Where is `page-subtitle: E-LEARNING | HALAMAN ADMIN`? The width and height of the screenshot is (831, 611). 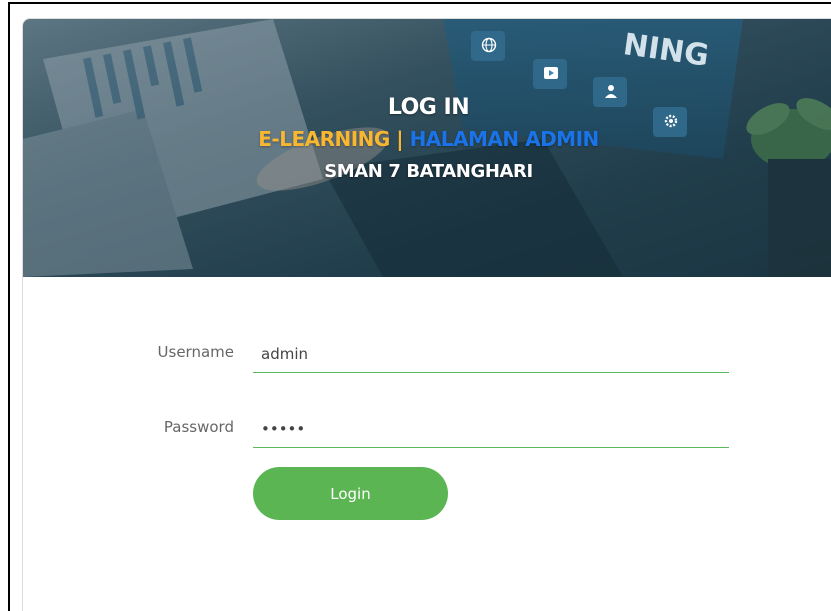
page-subtitle: E-LEARNING | HALAMAN ADMIN is located at coordinates (427, 139).